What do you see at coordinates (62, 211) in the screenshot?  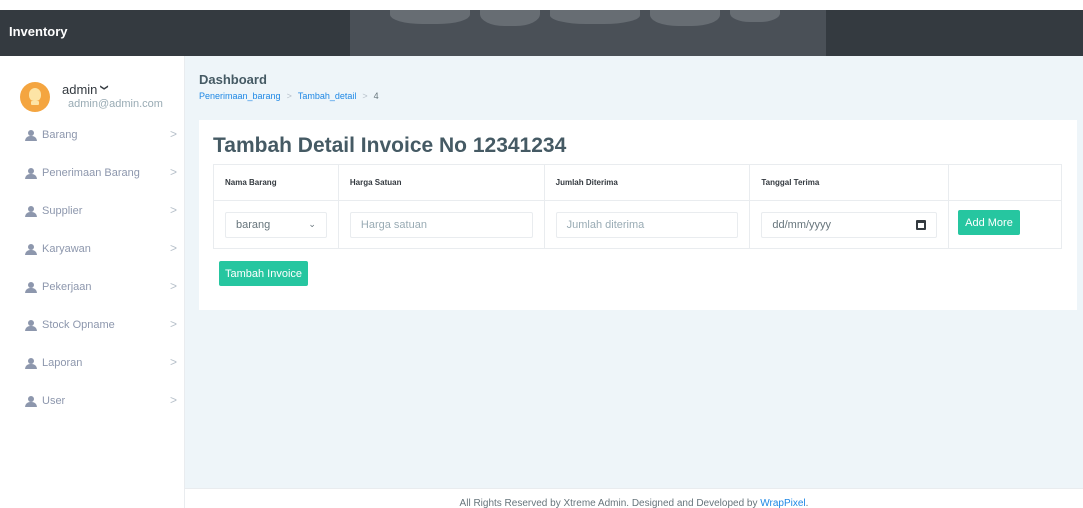 I see `sidebar-item-label: Supplier` at bounding box center [62, 211].